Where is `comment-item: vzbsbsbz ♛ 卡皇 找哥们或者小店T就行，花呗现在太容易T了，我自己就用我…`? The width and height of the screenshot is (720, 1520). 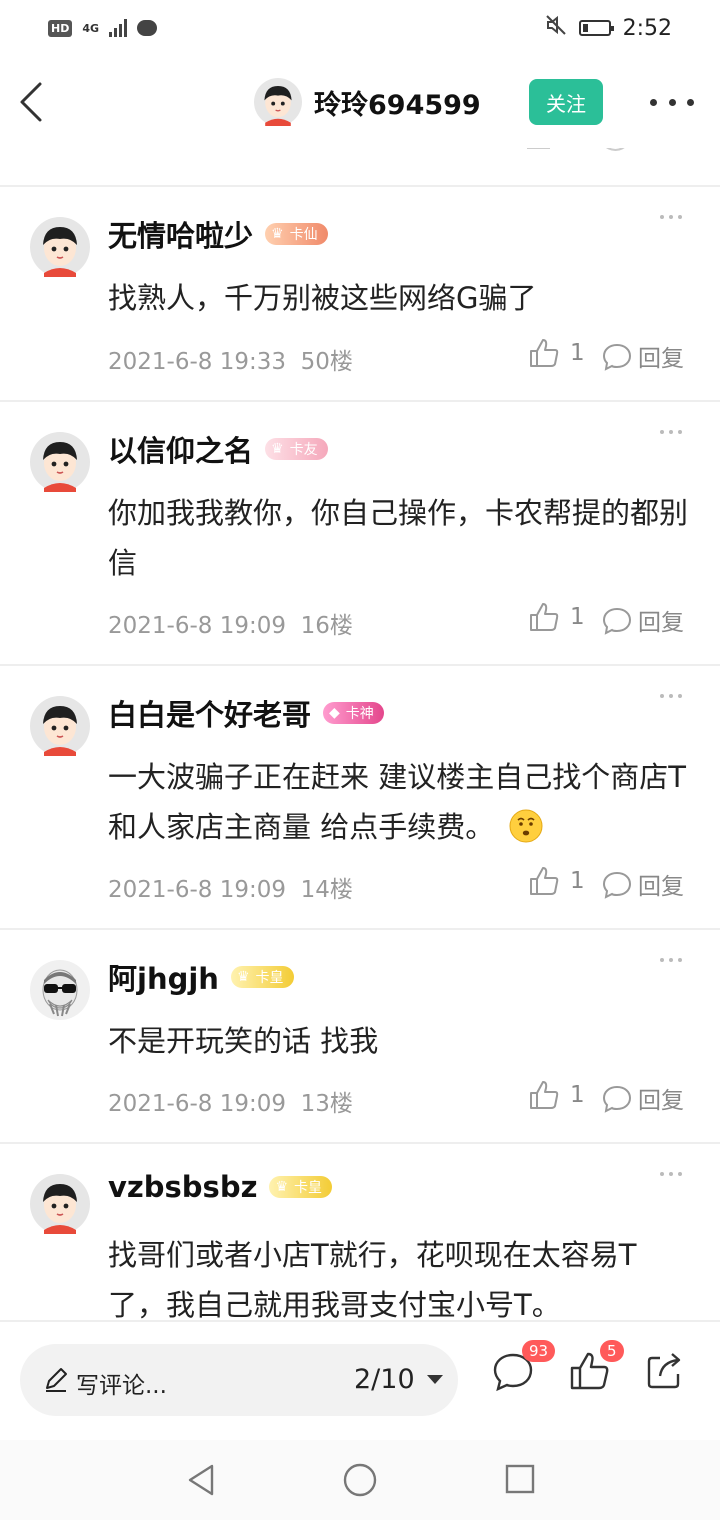
comment-item: vzbsbsbz ♛ 卡皇 找哥们或者小店T就行，花呗现在太容易T了，我自己就用我… is located at coordinates (360, 1232).